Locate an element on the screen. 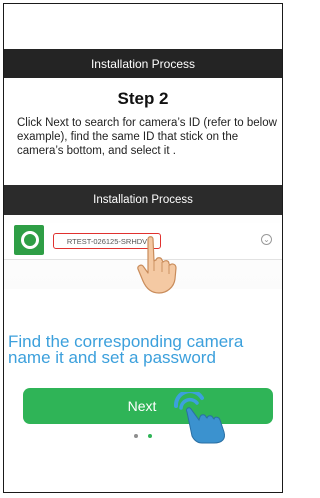 Image resolution: width=320 pixels, height=498 pixels. select-chevron-icon: ⌄ is located at coordinates (266, 239).